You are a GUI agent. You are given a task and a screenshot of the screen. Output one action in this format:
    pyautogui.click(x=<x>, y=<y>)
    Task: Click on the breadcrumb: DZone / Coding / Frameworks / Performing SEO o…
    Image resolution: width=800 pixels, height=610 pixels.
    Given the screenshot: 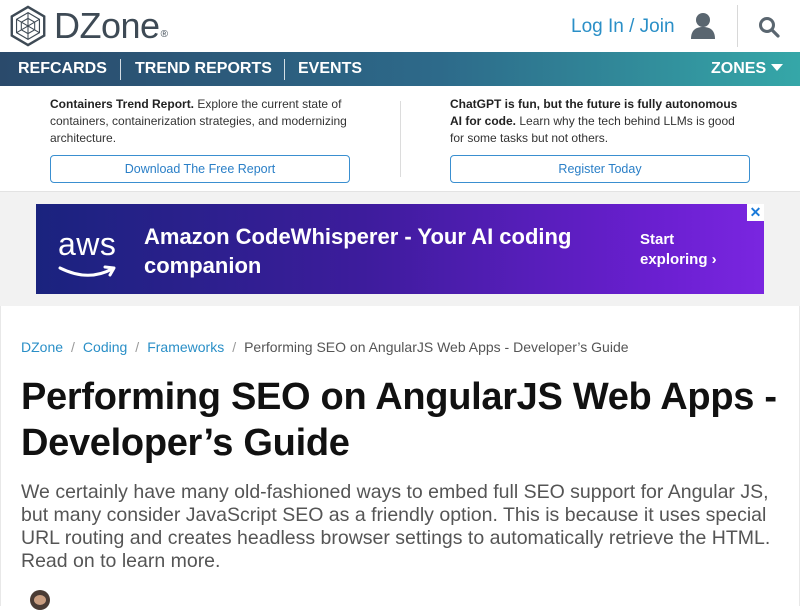 What is the action you would take?
    pyautogui.click(x=325, y=347)
    